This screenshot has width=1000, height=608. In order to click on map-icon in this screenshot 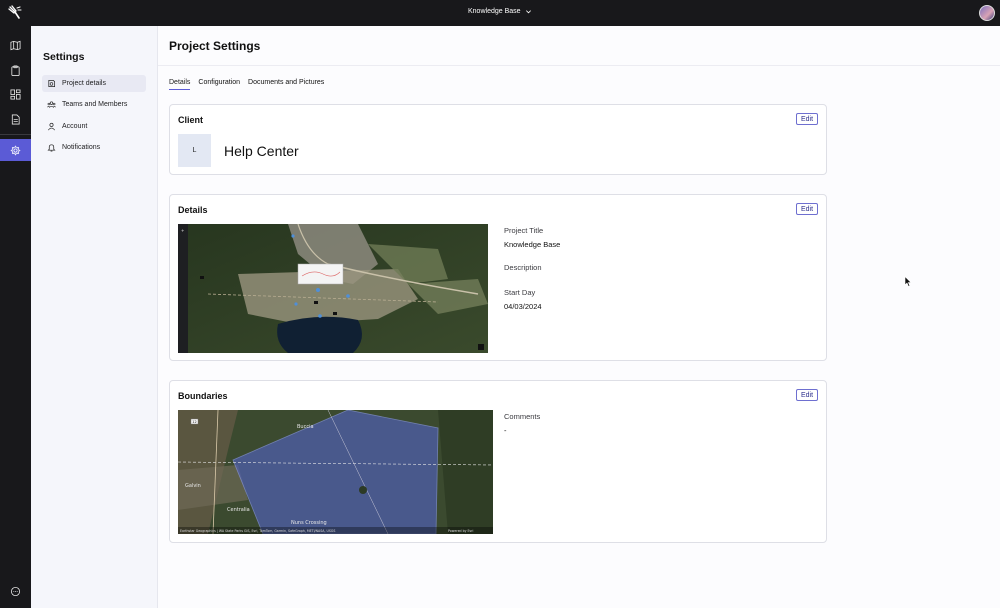, I will do `click(15, 45)`.